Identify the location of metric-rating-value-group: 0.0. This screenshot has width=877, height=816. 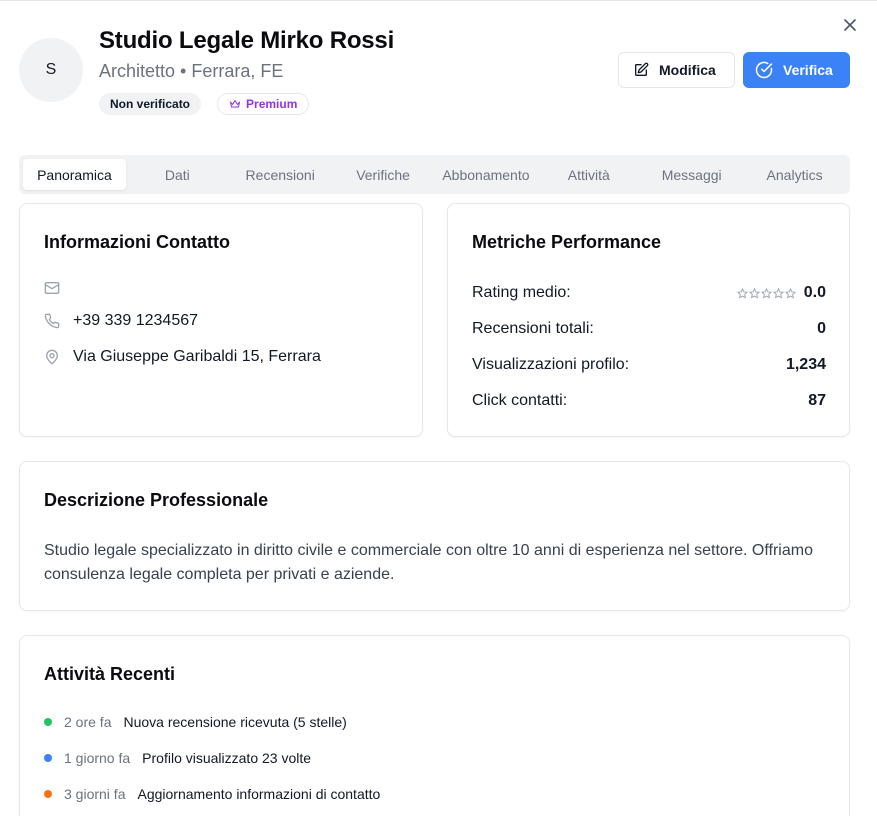
(781, 293).